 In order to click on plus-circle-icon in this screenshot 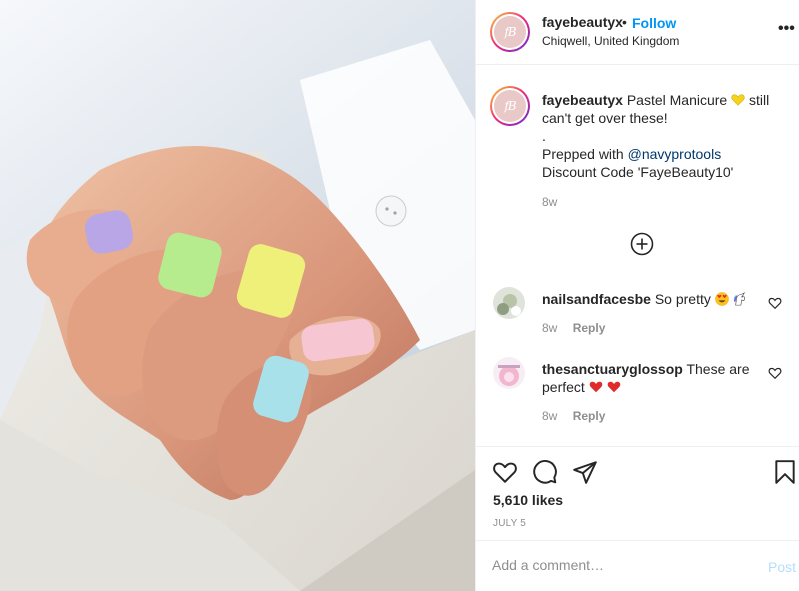, I will do `click(642, 244)`.